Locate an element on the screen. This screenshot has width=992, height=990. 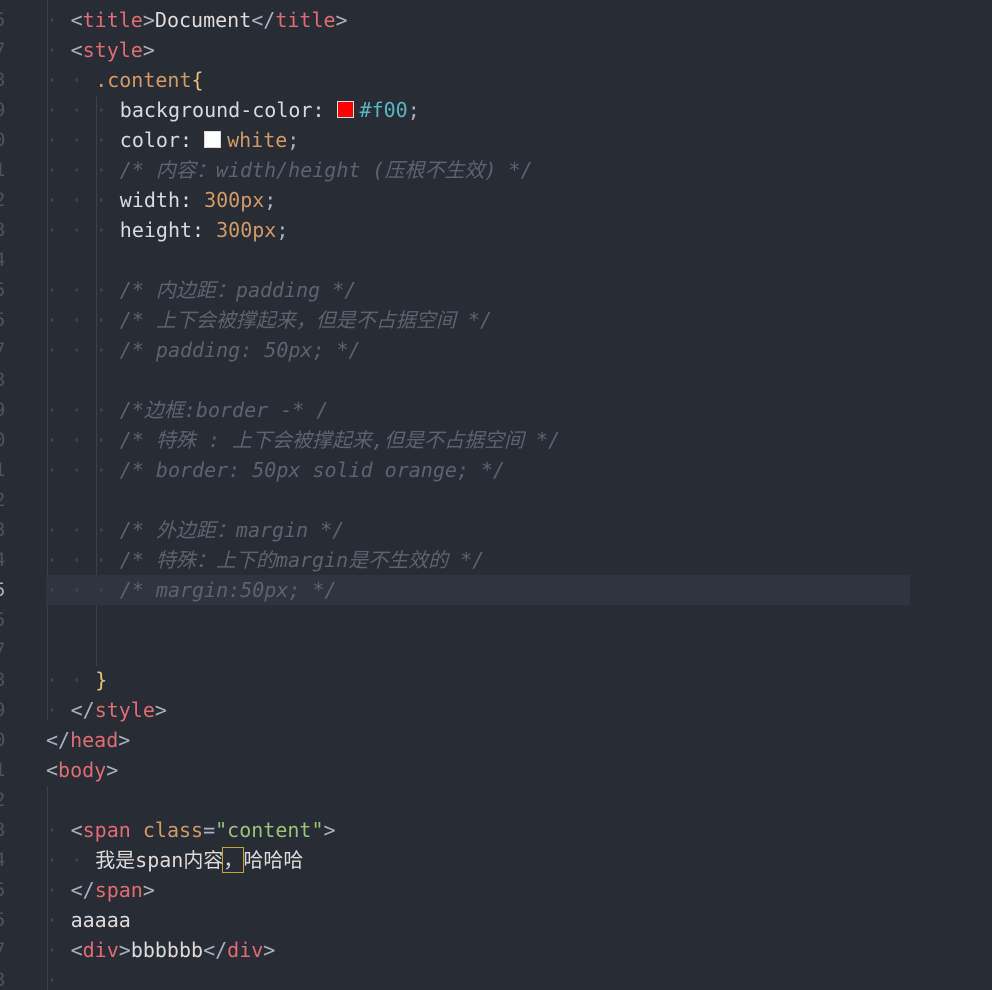
code-comment: /* 内边距：padding */ is located at coordinates (238, 290).